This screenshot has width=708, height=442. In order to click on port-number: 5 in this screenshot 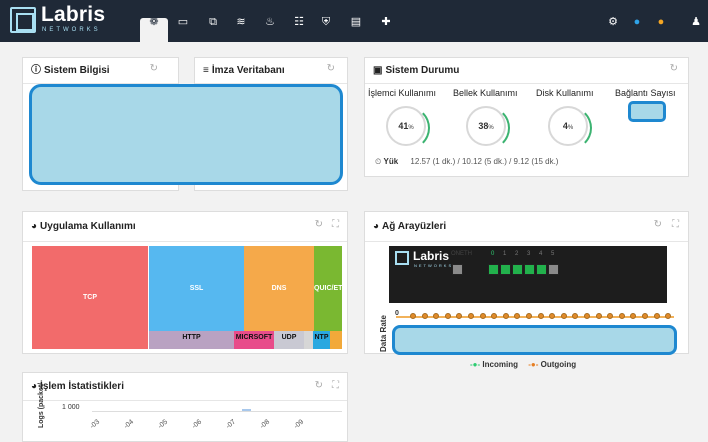, I will do `click(553, 254)`.